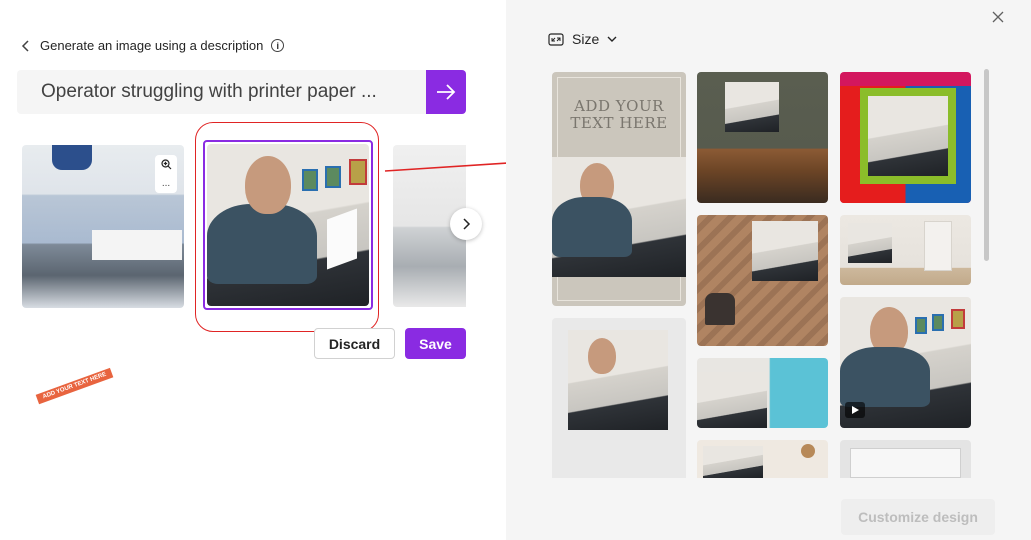 This screenshot has height=540, width=1031. What do you see at coordinates (855, 410) in the screenshot?
I see `video-icon` at bounding box center [855, 410].